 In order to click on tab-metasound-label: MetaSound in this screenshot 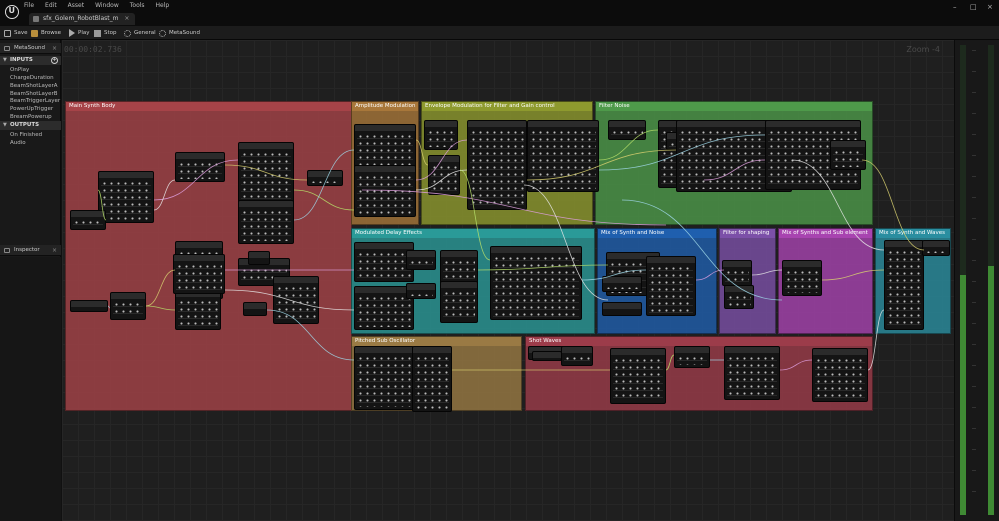, I will do `click(29, 48)`.